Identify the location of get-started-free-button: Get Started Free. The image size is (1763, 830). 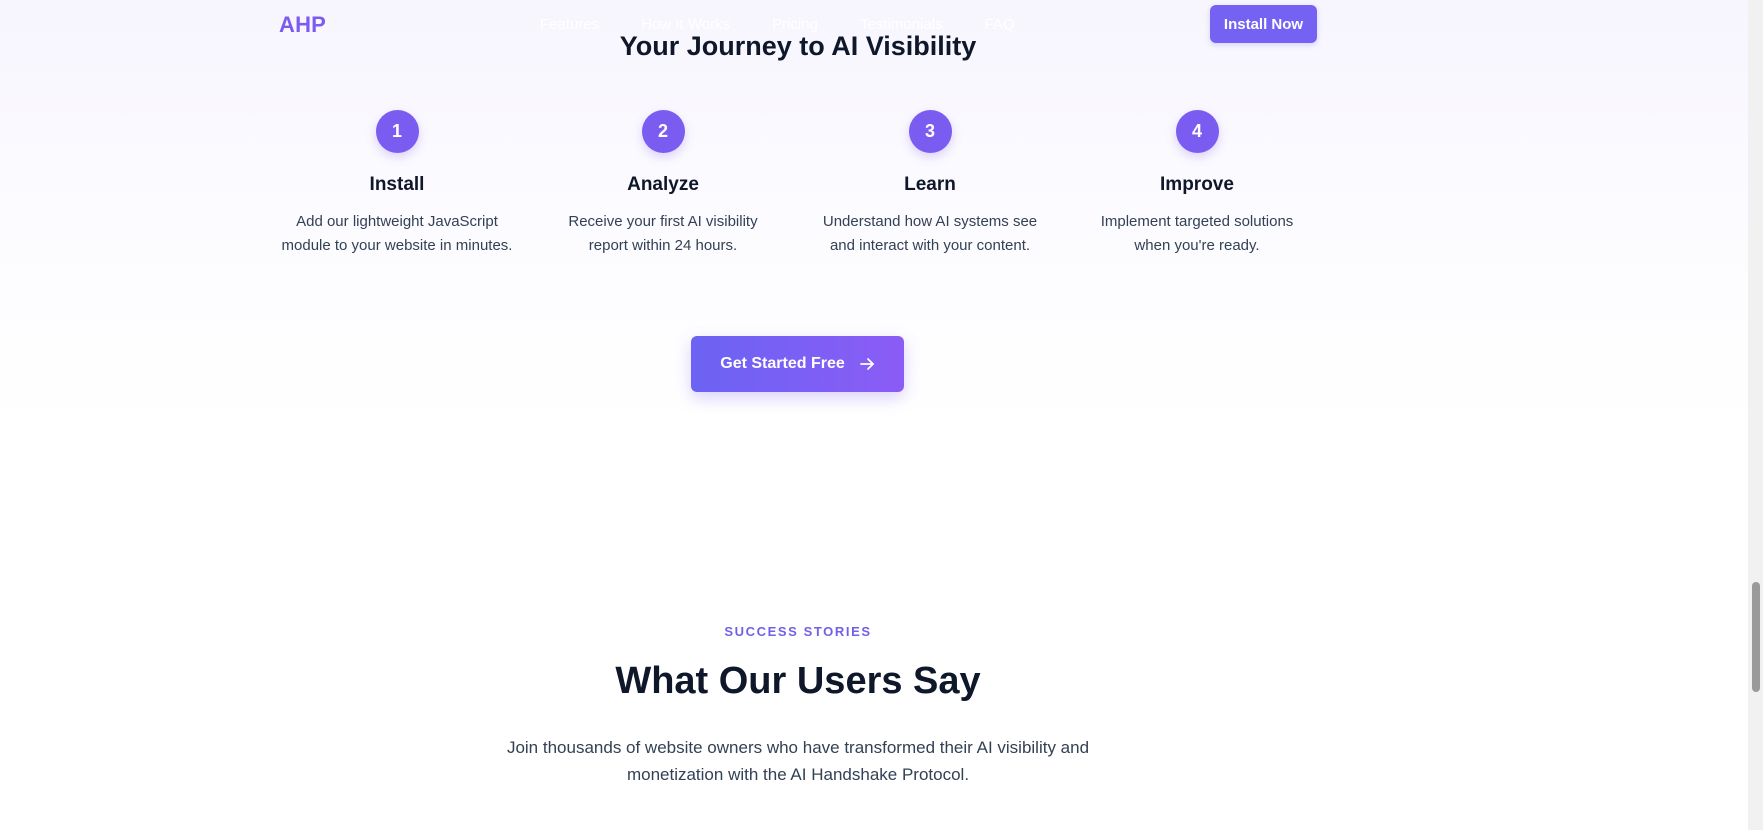
(797, 364).